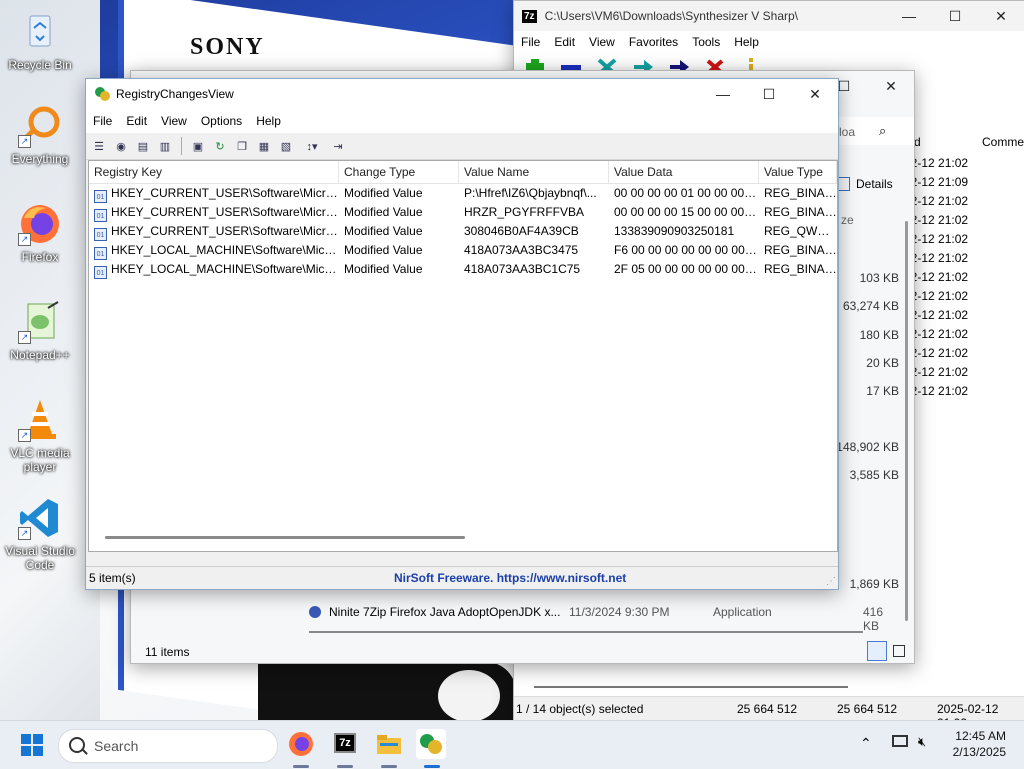 The height and width of the screenshot is (769, 1024). What do you see at coordinates (198, 146) in the screenshot?
I see `save-icon: ▣` at bounding box center [198, 146].